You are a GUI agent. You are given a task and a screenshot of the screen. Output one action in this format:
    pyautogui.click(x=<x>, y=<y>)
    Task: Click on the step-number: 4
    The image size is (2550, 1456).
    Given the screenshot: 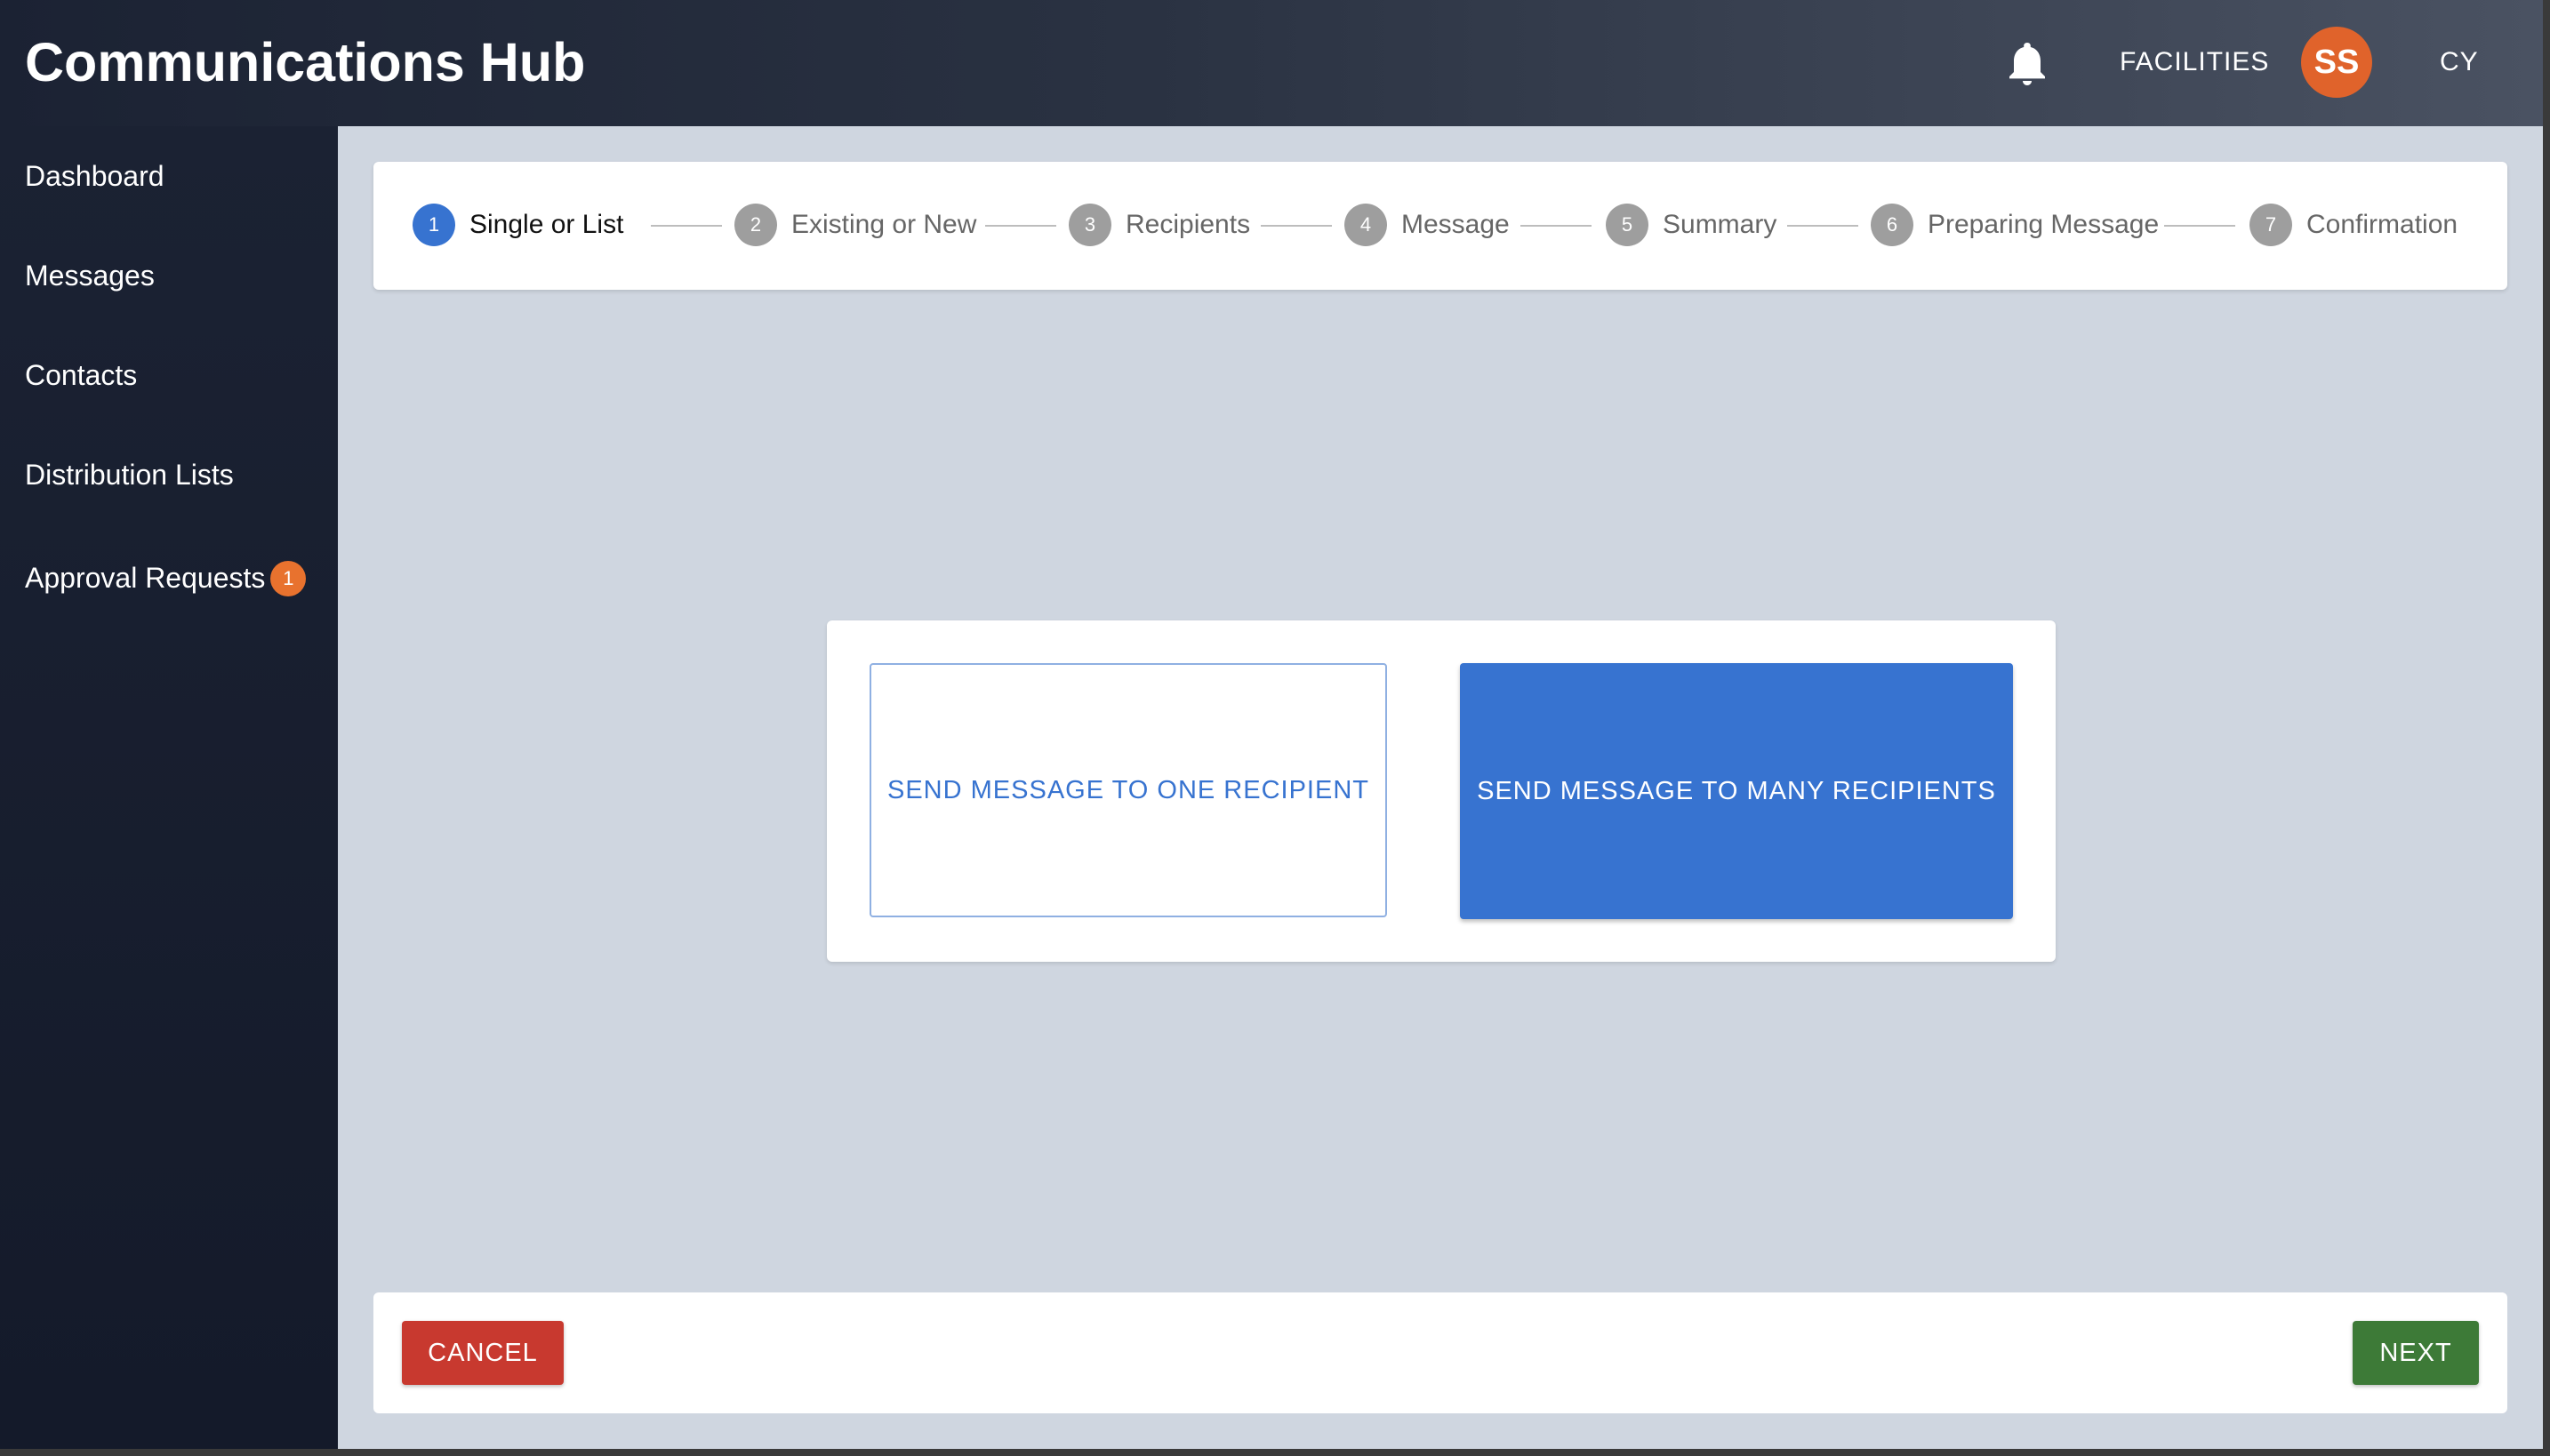 What is the action you would take?
    pyautogui.click(x=1365, y=225)
    